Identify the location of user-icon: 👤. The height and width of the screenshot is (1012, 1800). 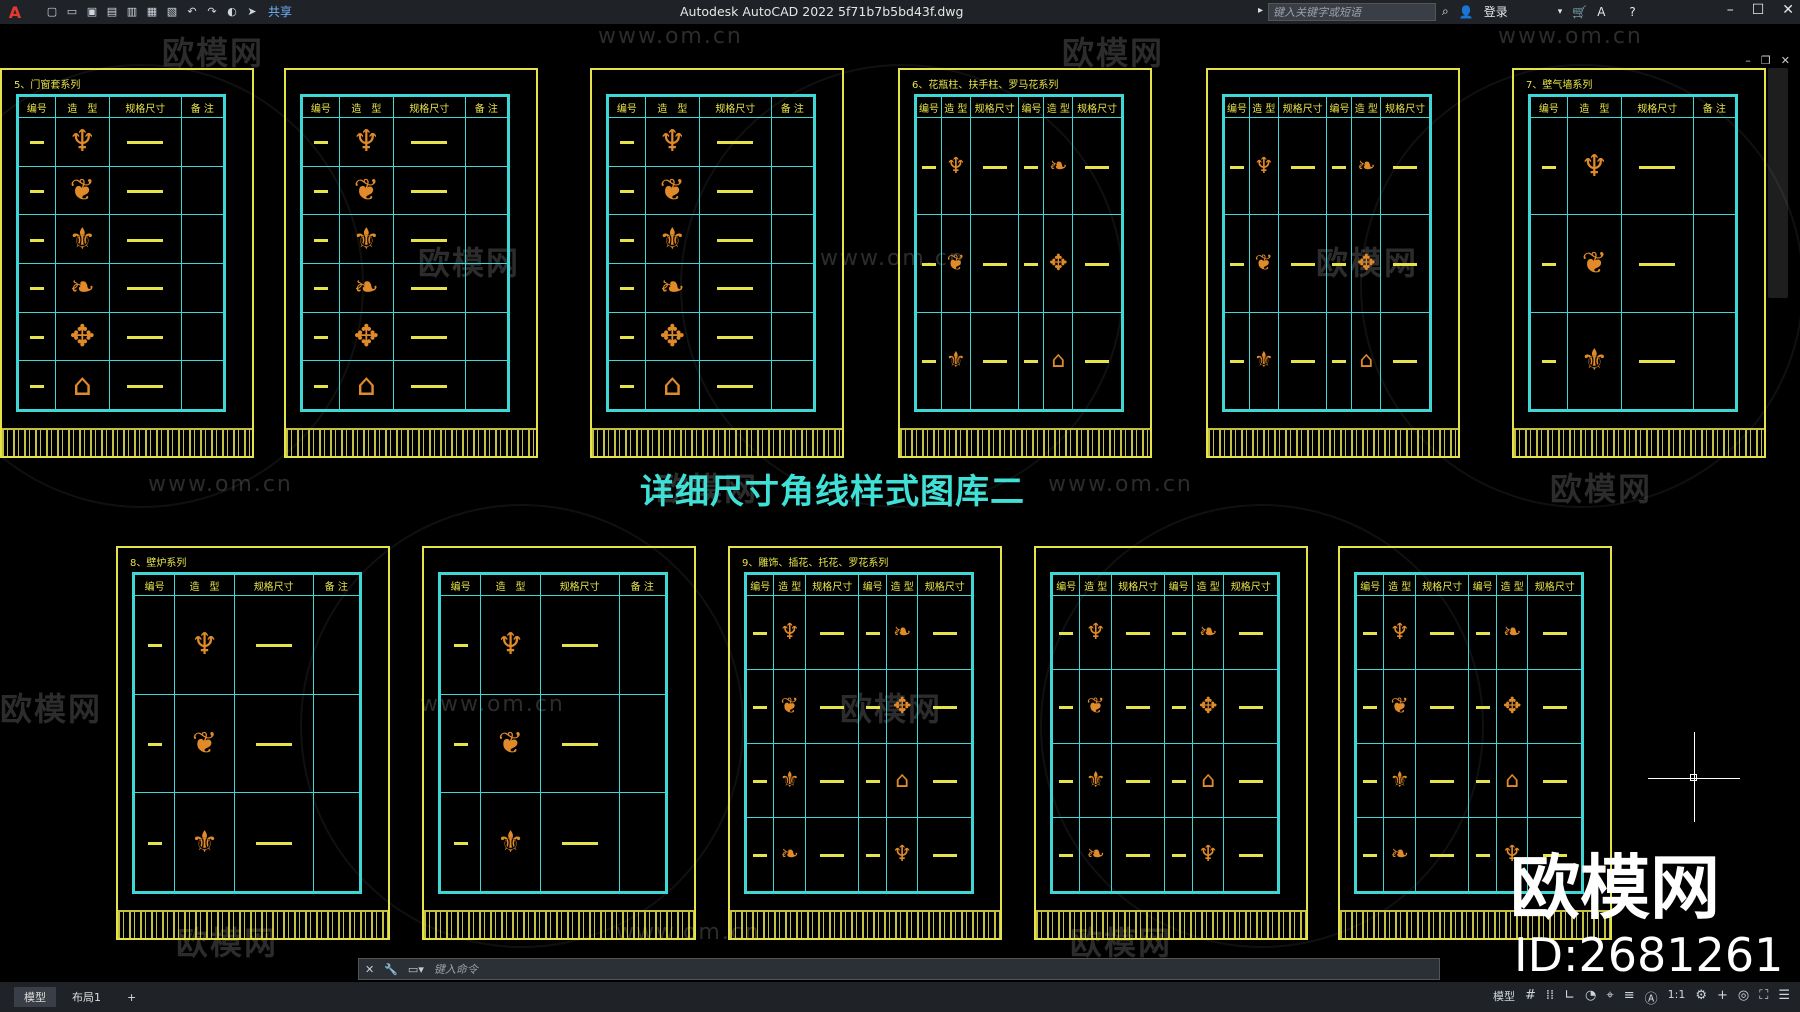
(1466, 12).